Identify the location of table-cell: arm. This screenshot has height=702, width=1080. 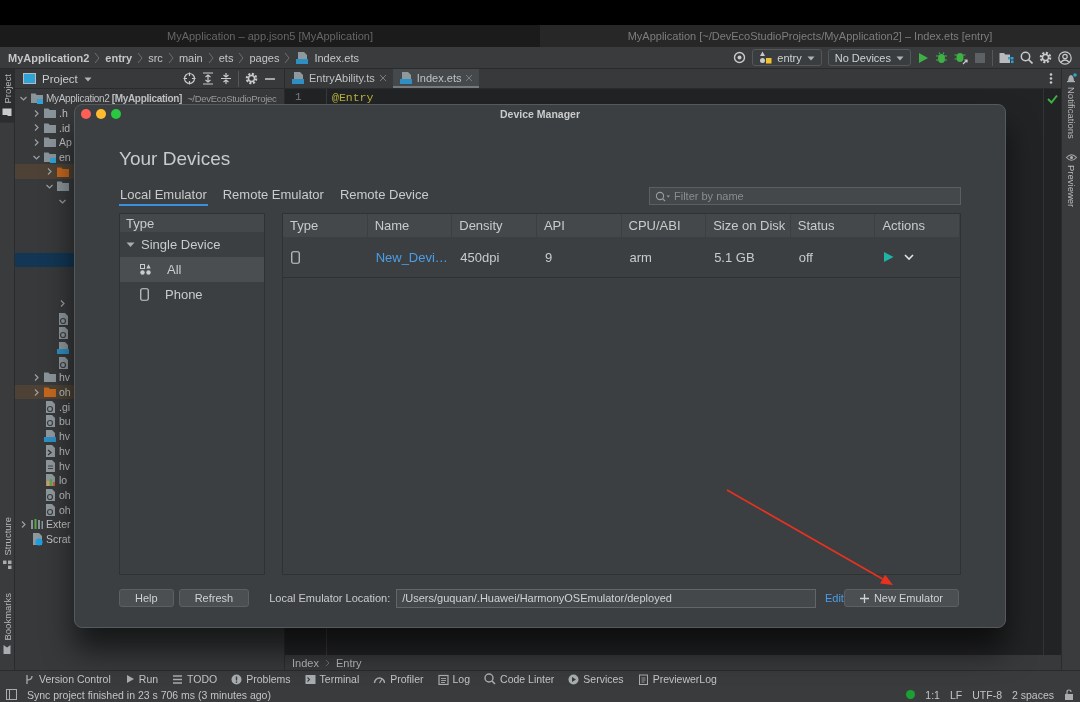
(640, 257).